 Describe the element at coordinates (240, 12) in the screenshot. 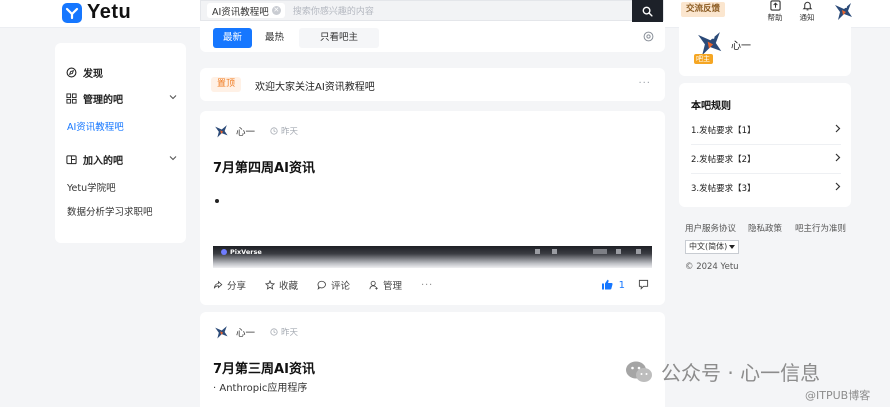

I see `search-scope-label: AI资讯教程吧` at that location.